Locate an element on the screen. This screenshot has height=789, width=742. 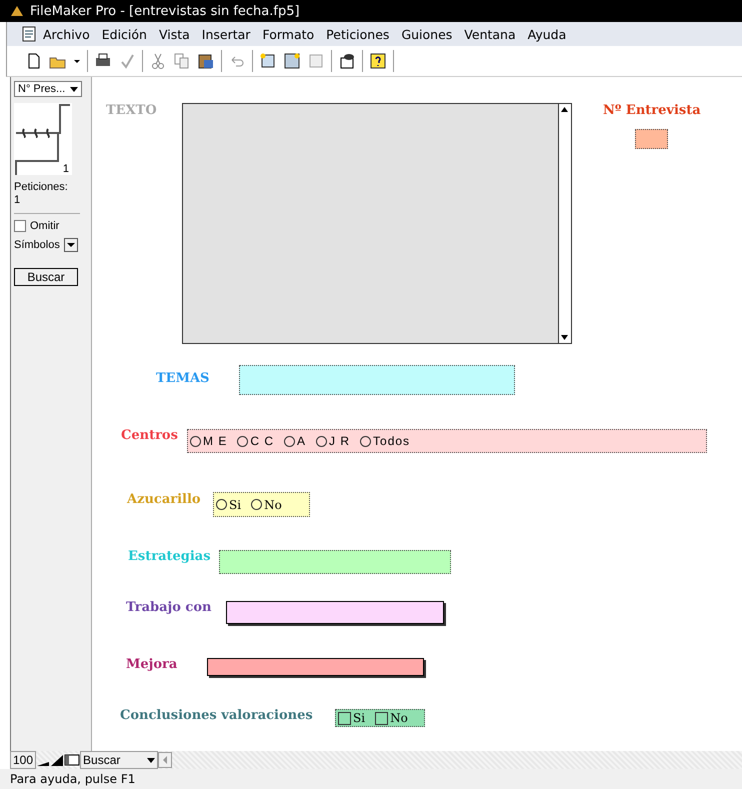
scissors-icon is located at coordinates (158, 61).